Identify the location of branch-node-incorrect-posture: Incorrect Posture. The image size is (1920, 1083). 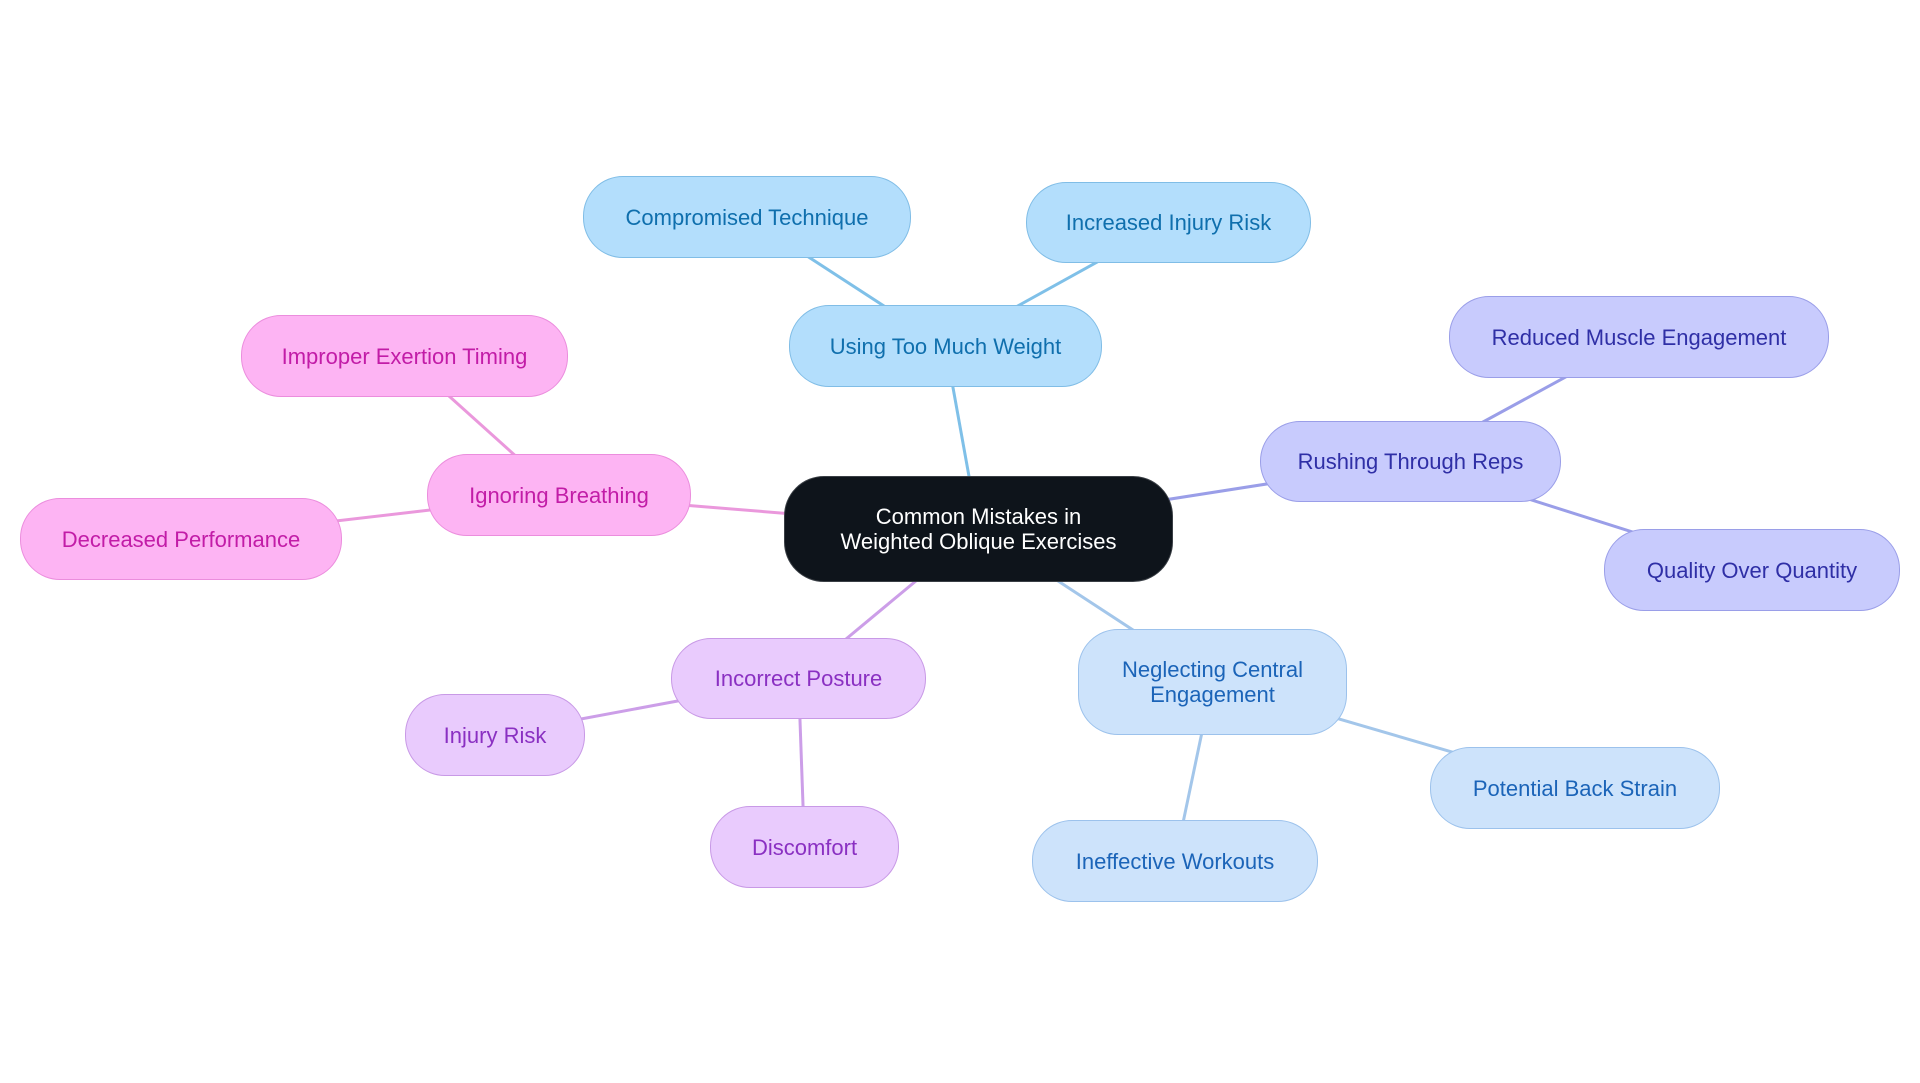
(798, 678).